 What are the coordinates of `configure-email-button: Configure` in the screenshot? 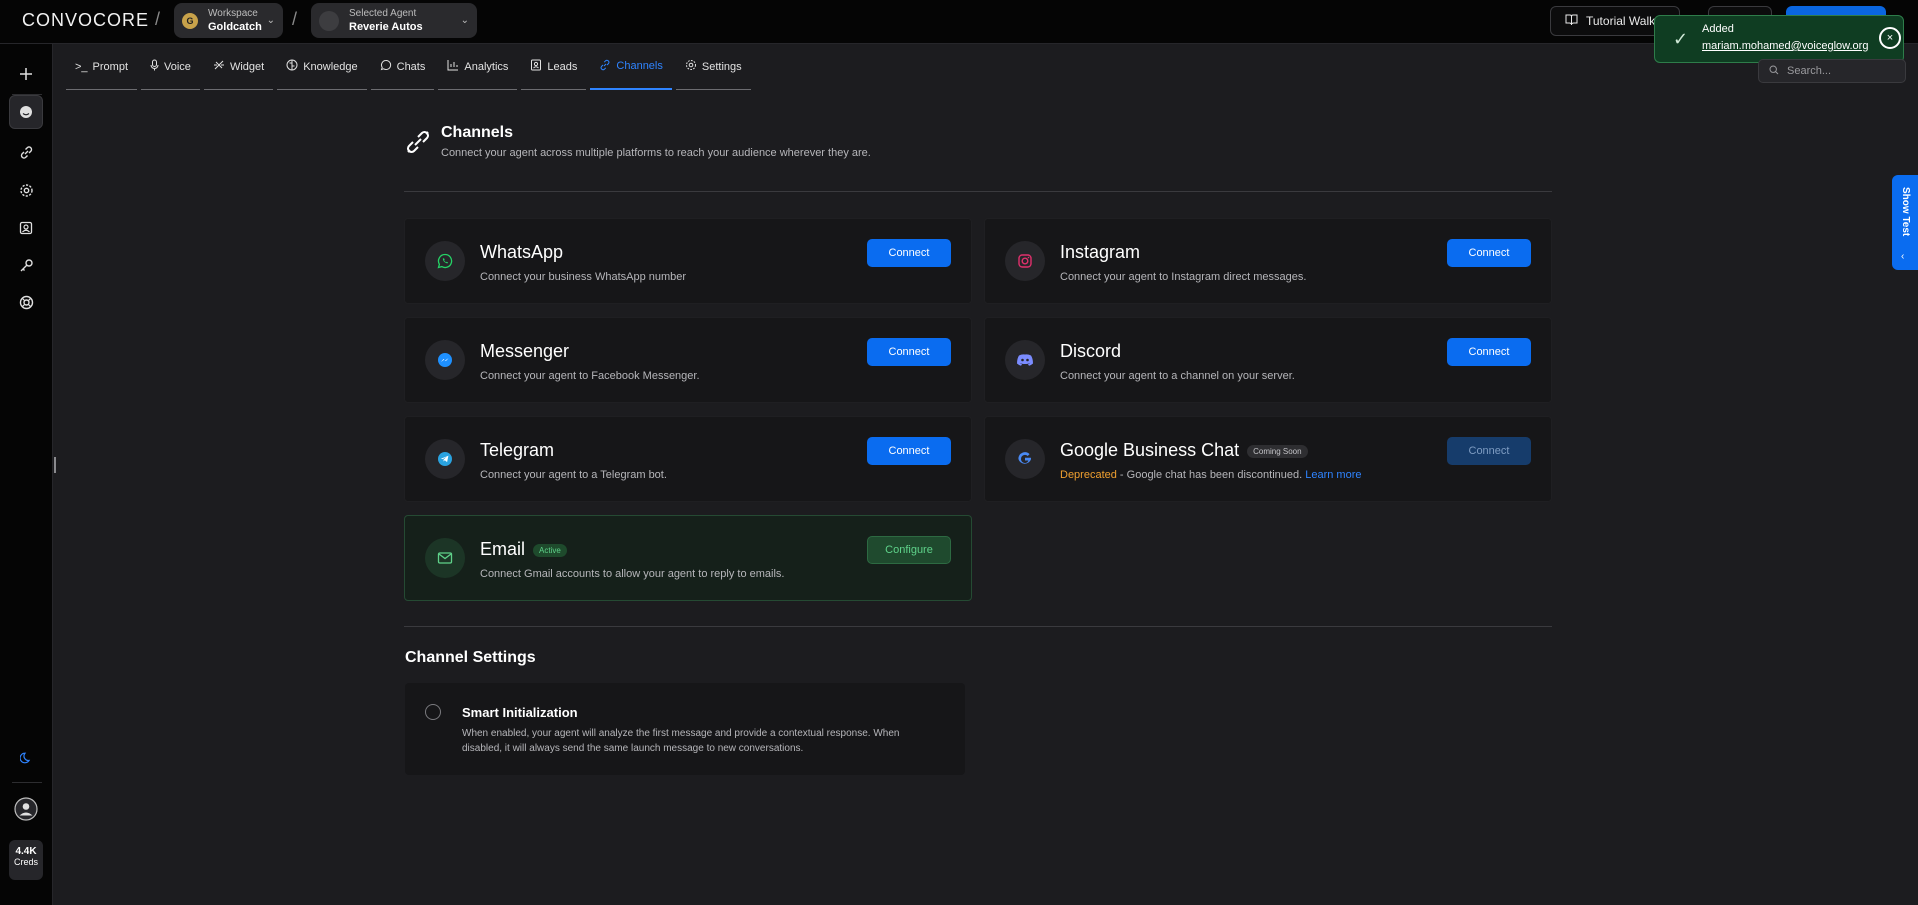 It's located at (909, 550).